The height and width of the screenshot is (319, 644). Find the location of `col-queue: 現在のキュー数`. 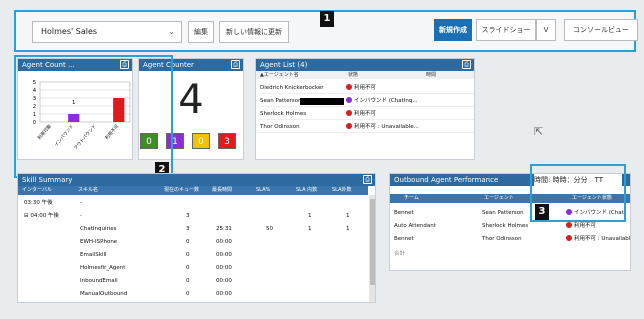

col-queue: 現在のキュー数 is located at coordinates (181, 190).